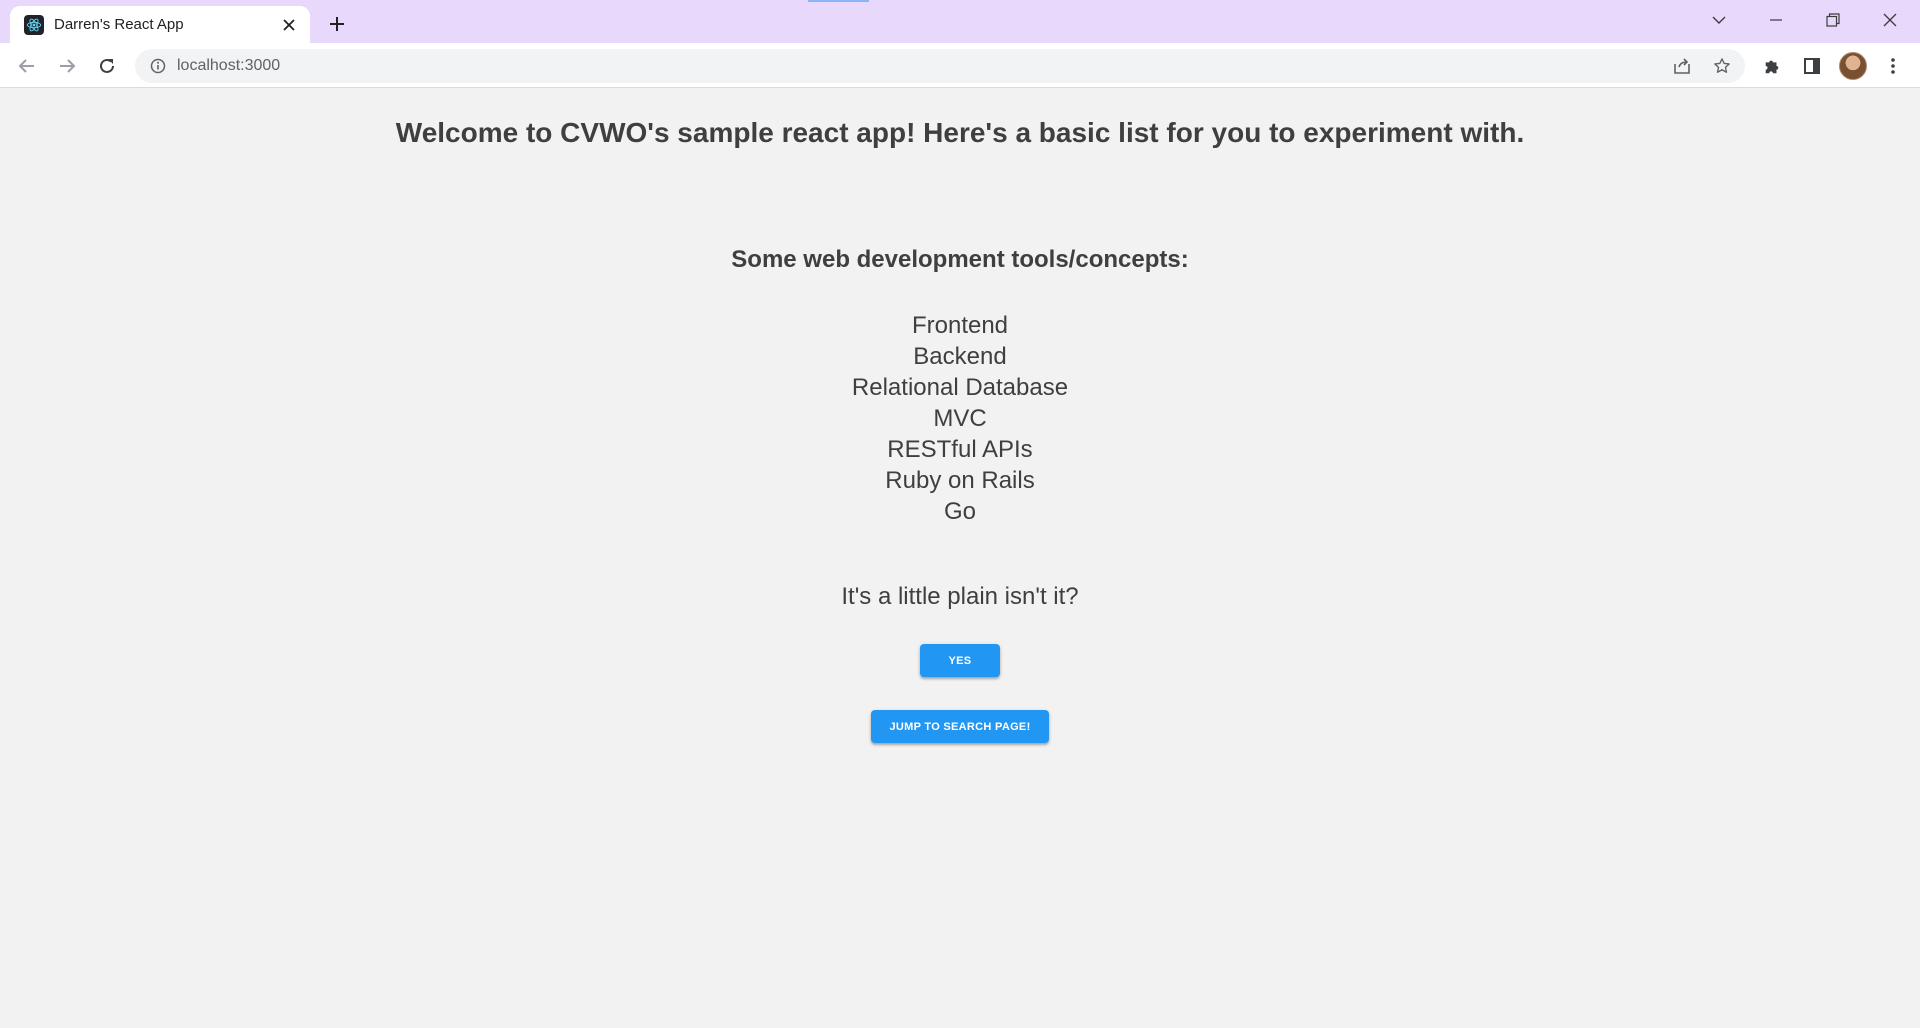 This screenshot has width=1920, height=1028. I want to click on list-item: Go, so click(959, 511).